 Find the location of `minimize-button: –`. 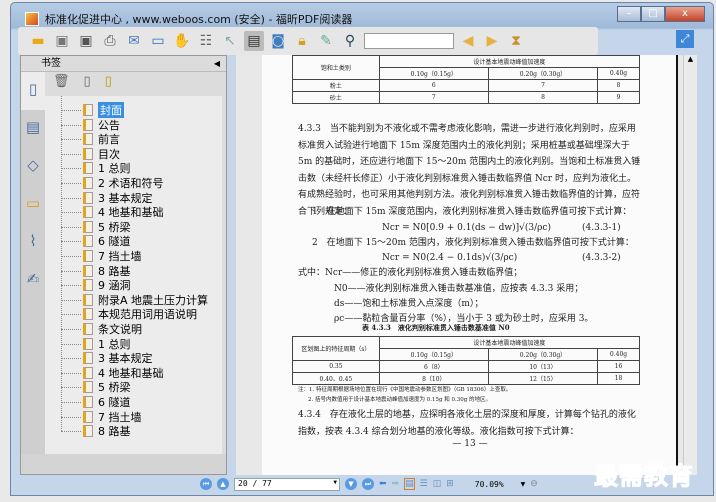

minimize-button: – is located at coordinates (629, 14).